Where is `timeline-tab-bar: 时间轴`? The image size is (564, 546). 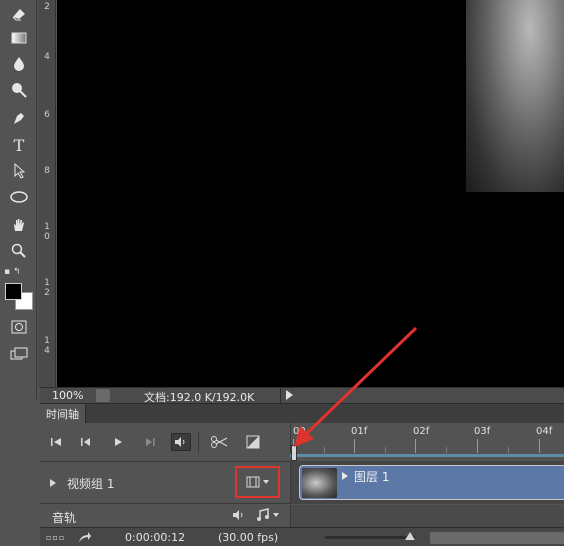
timeline-tab-bar: 时间轴 is located at coordinates (302, 413).